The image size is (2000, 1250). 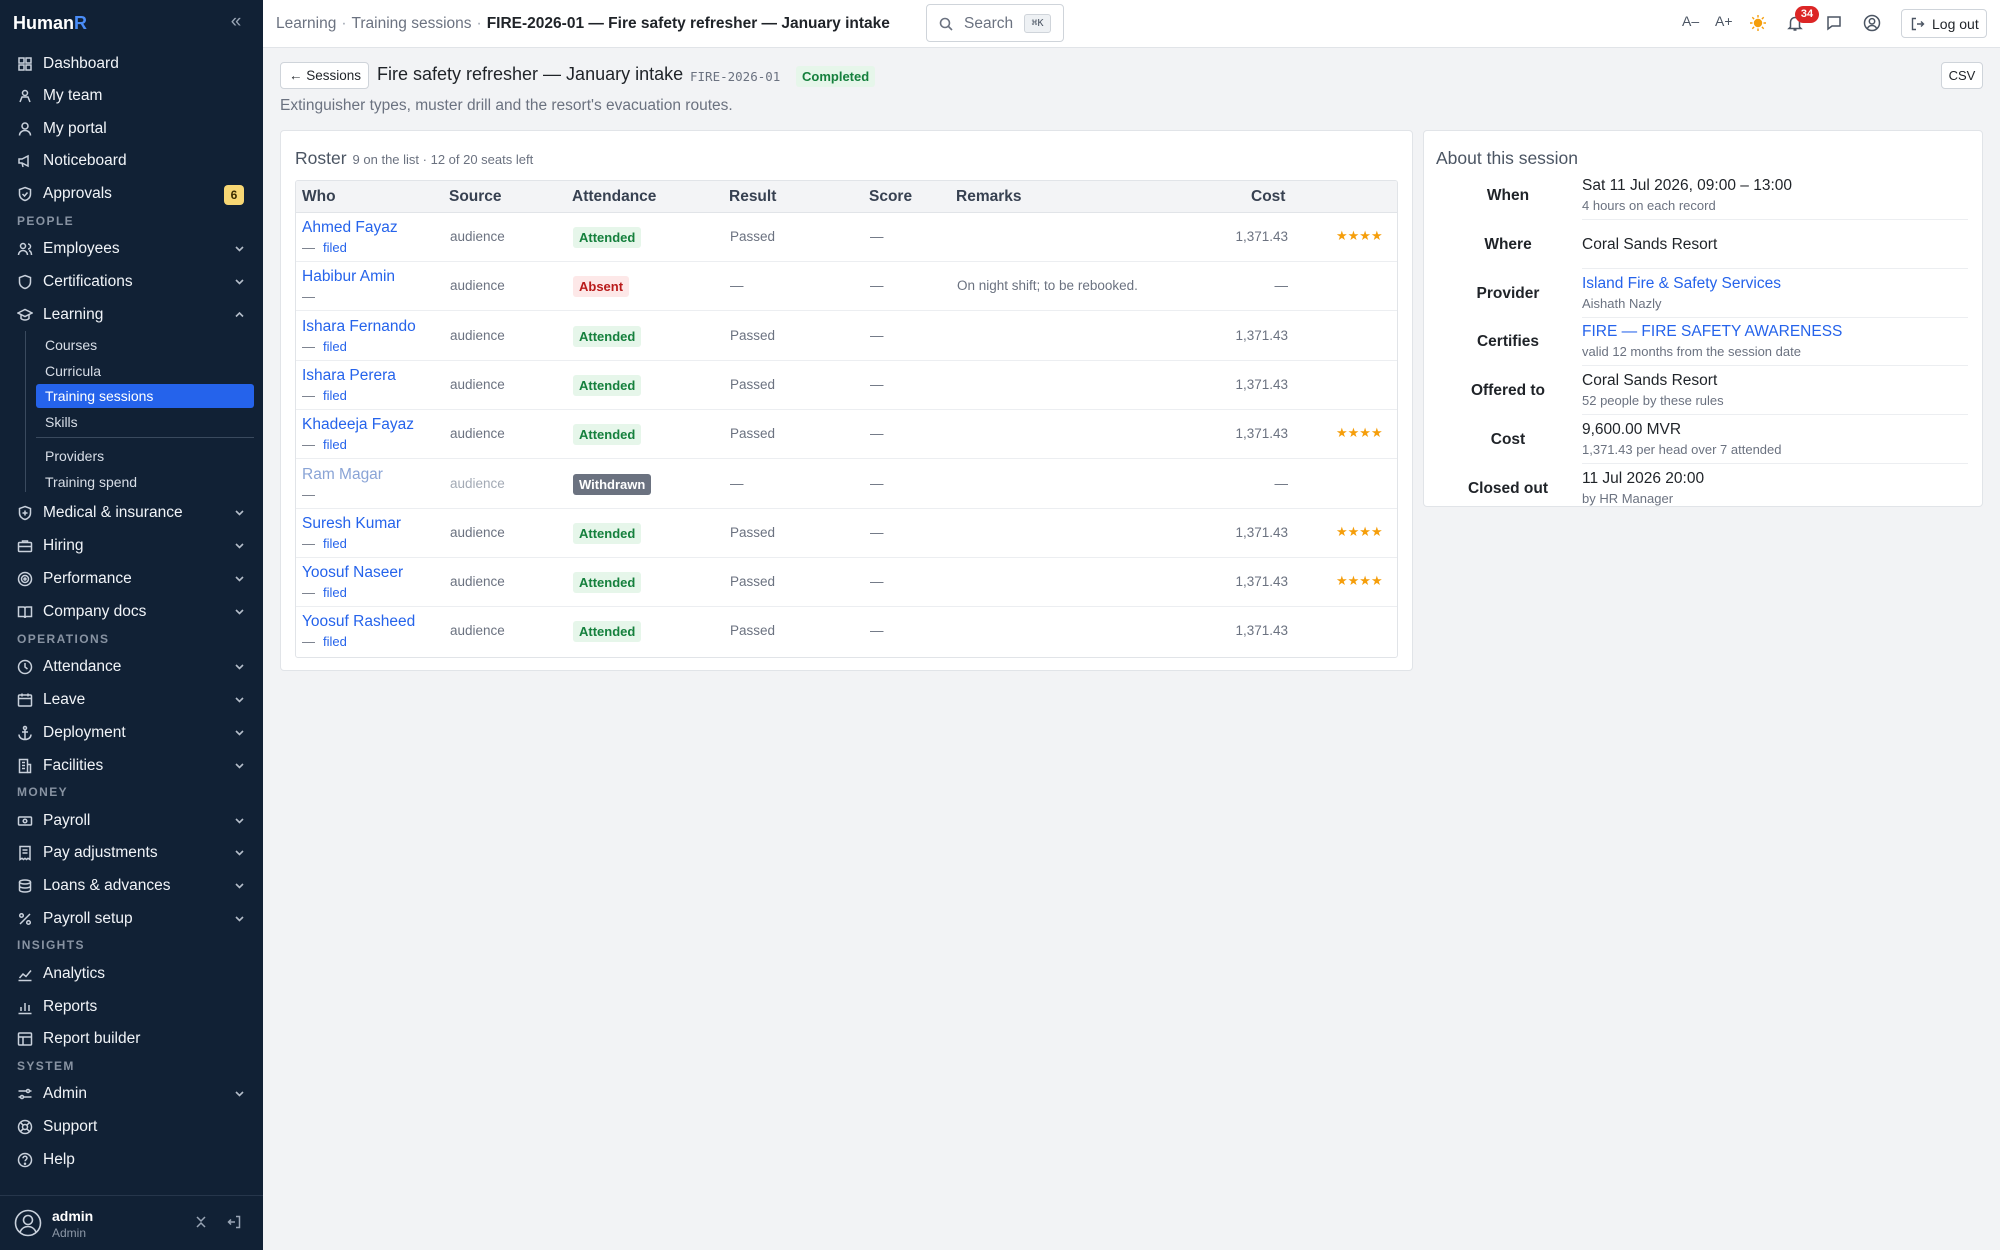 I want to click on status-badge: Completed, so click(x=836, y=76).